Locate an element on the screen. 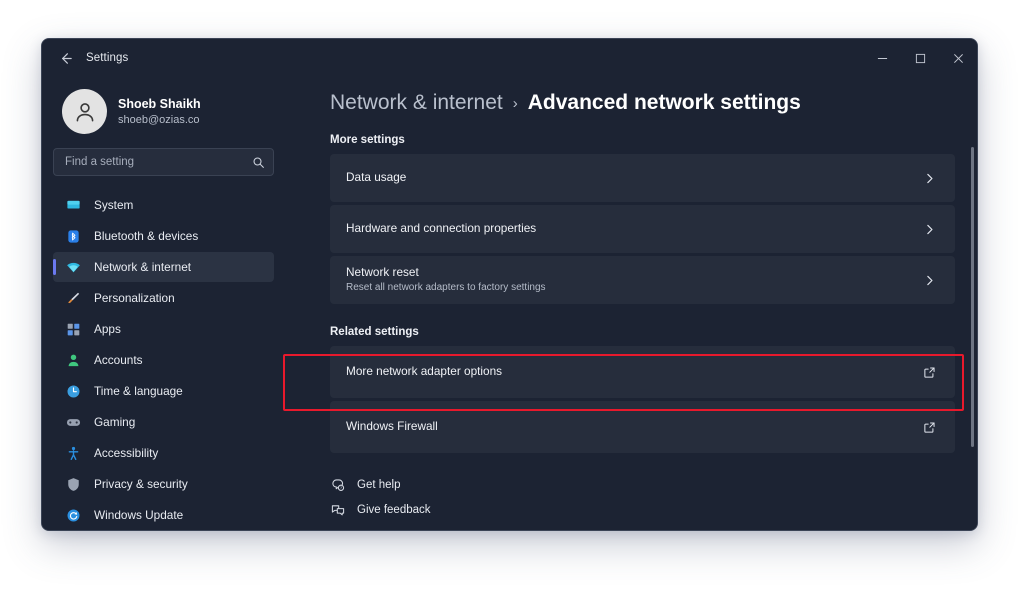 The height and width of the screenshot is (600, 1019). search-icon is located at coordinates (258, 162).